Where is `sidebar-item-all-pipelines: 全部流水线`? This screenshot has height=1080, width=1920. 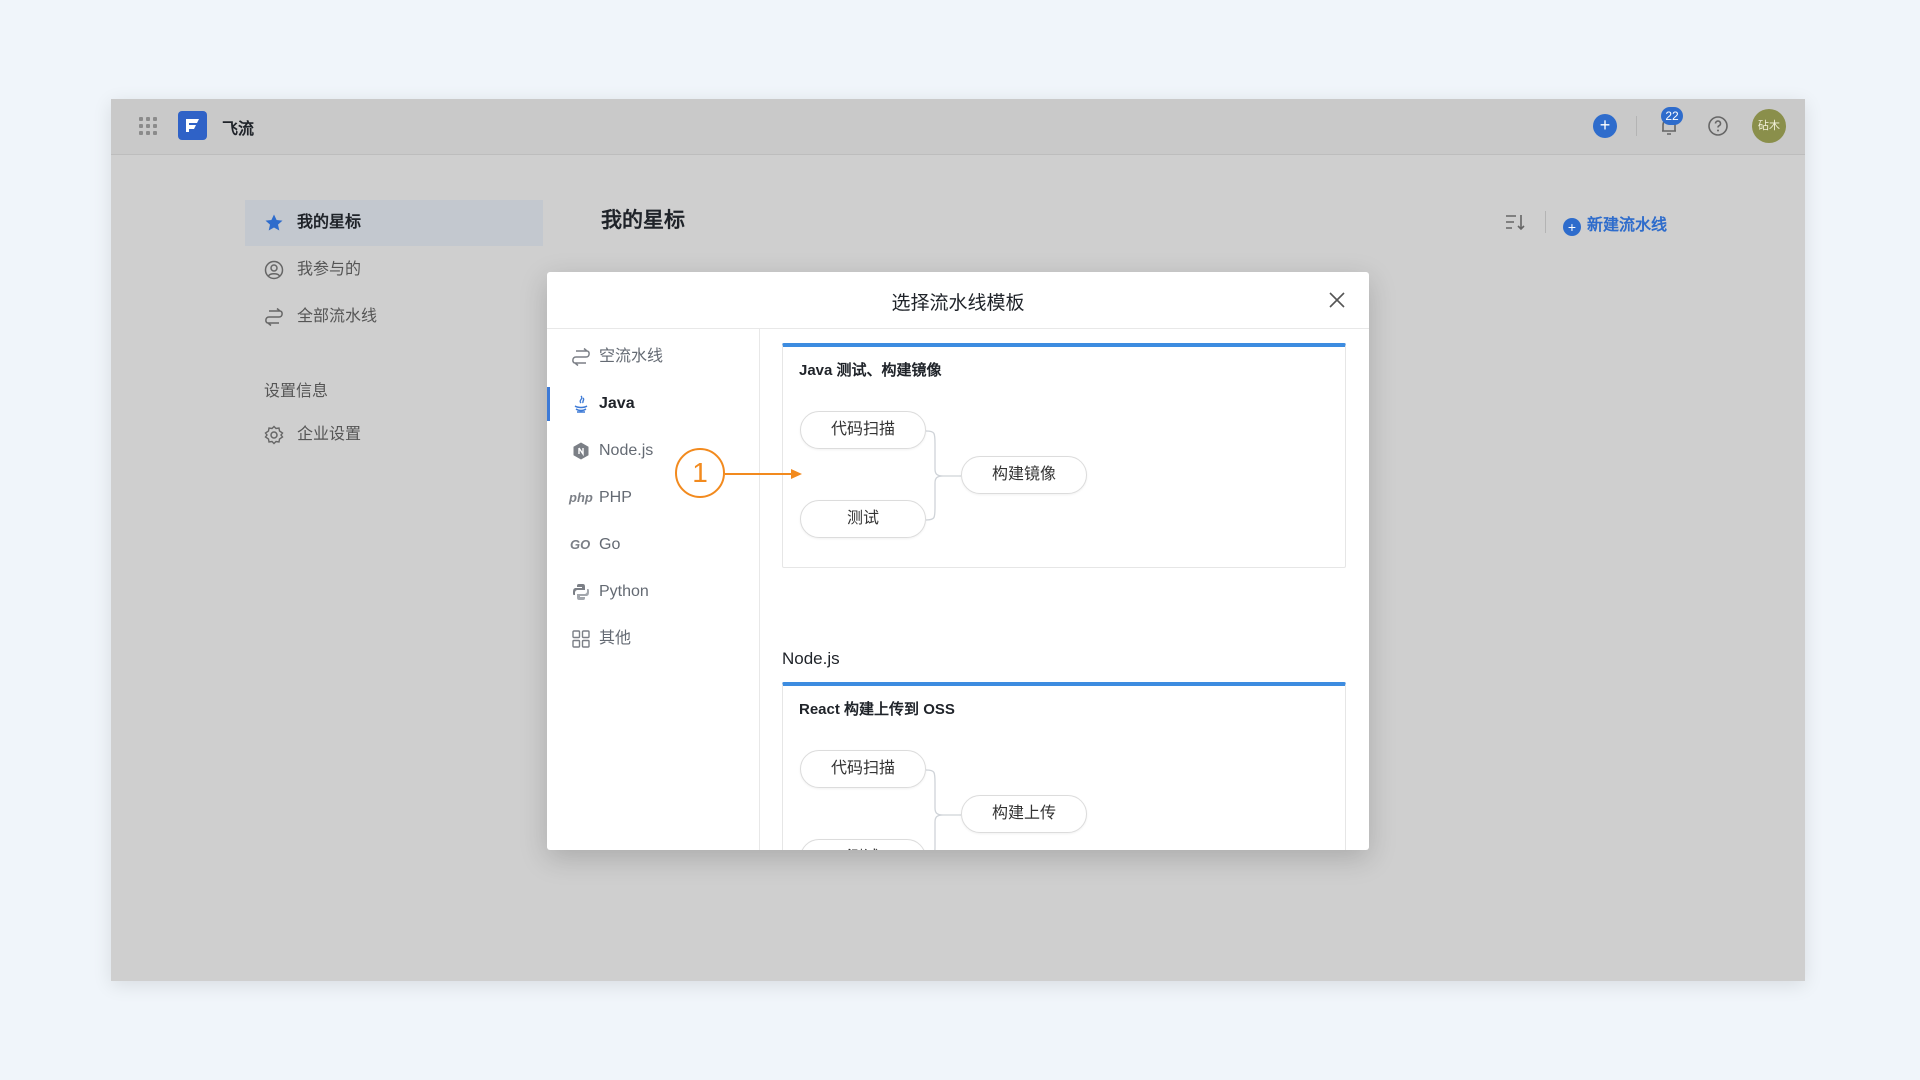
sidebar-item-all-pipelines: 全部流水线 is located at coordinates (394, 317).